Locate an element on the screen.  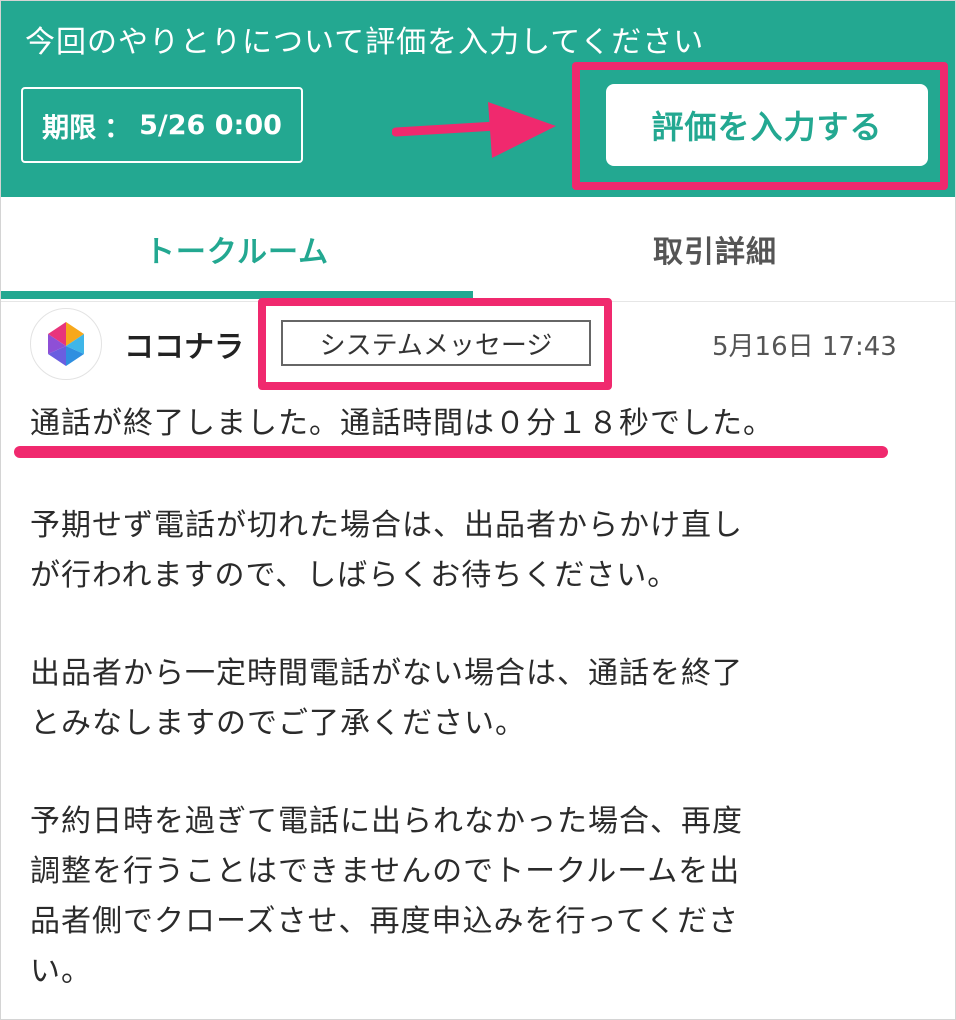
message-line: が行われますので、しばらくお待ちください。 is located at coordinates (354, 575).